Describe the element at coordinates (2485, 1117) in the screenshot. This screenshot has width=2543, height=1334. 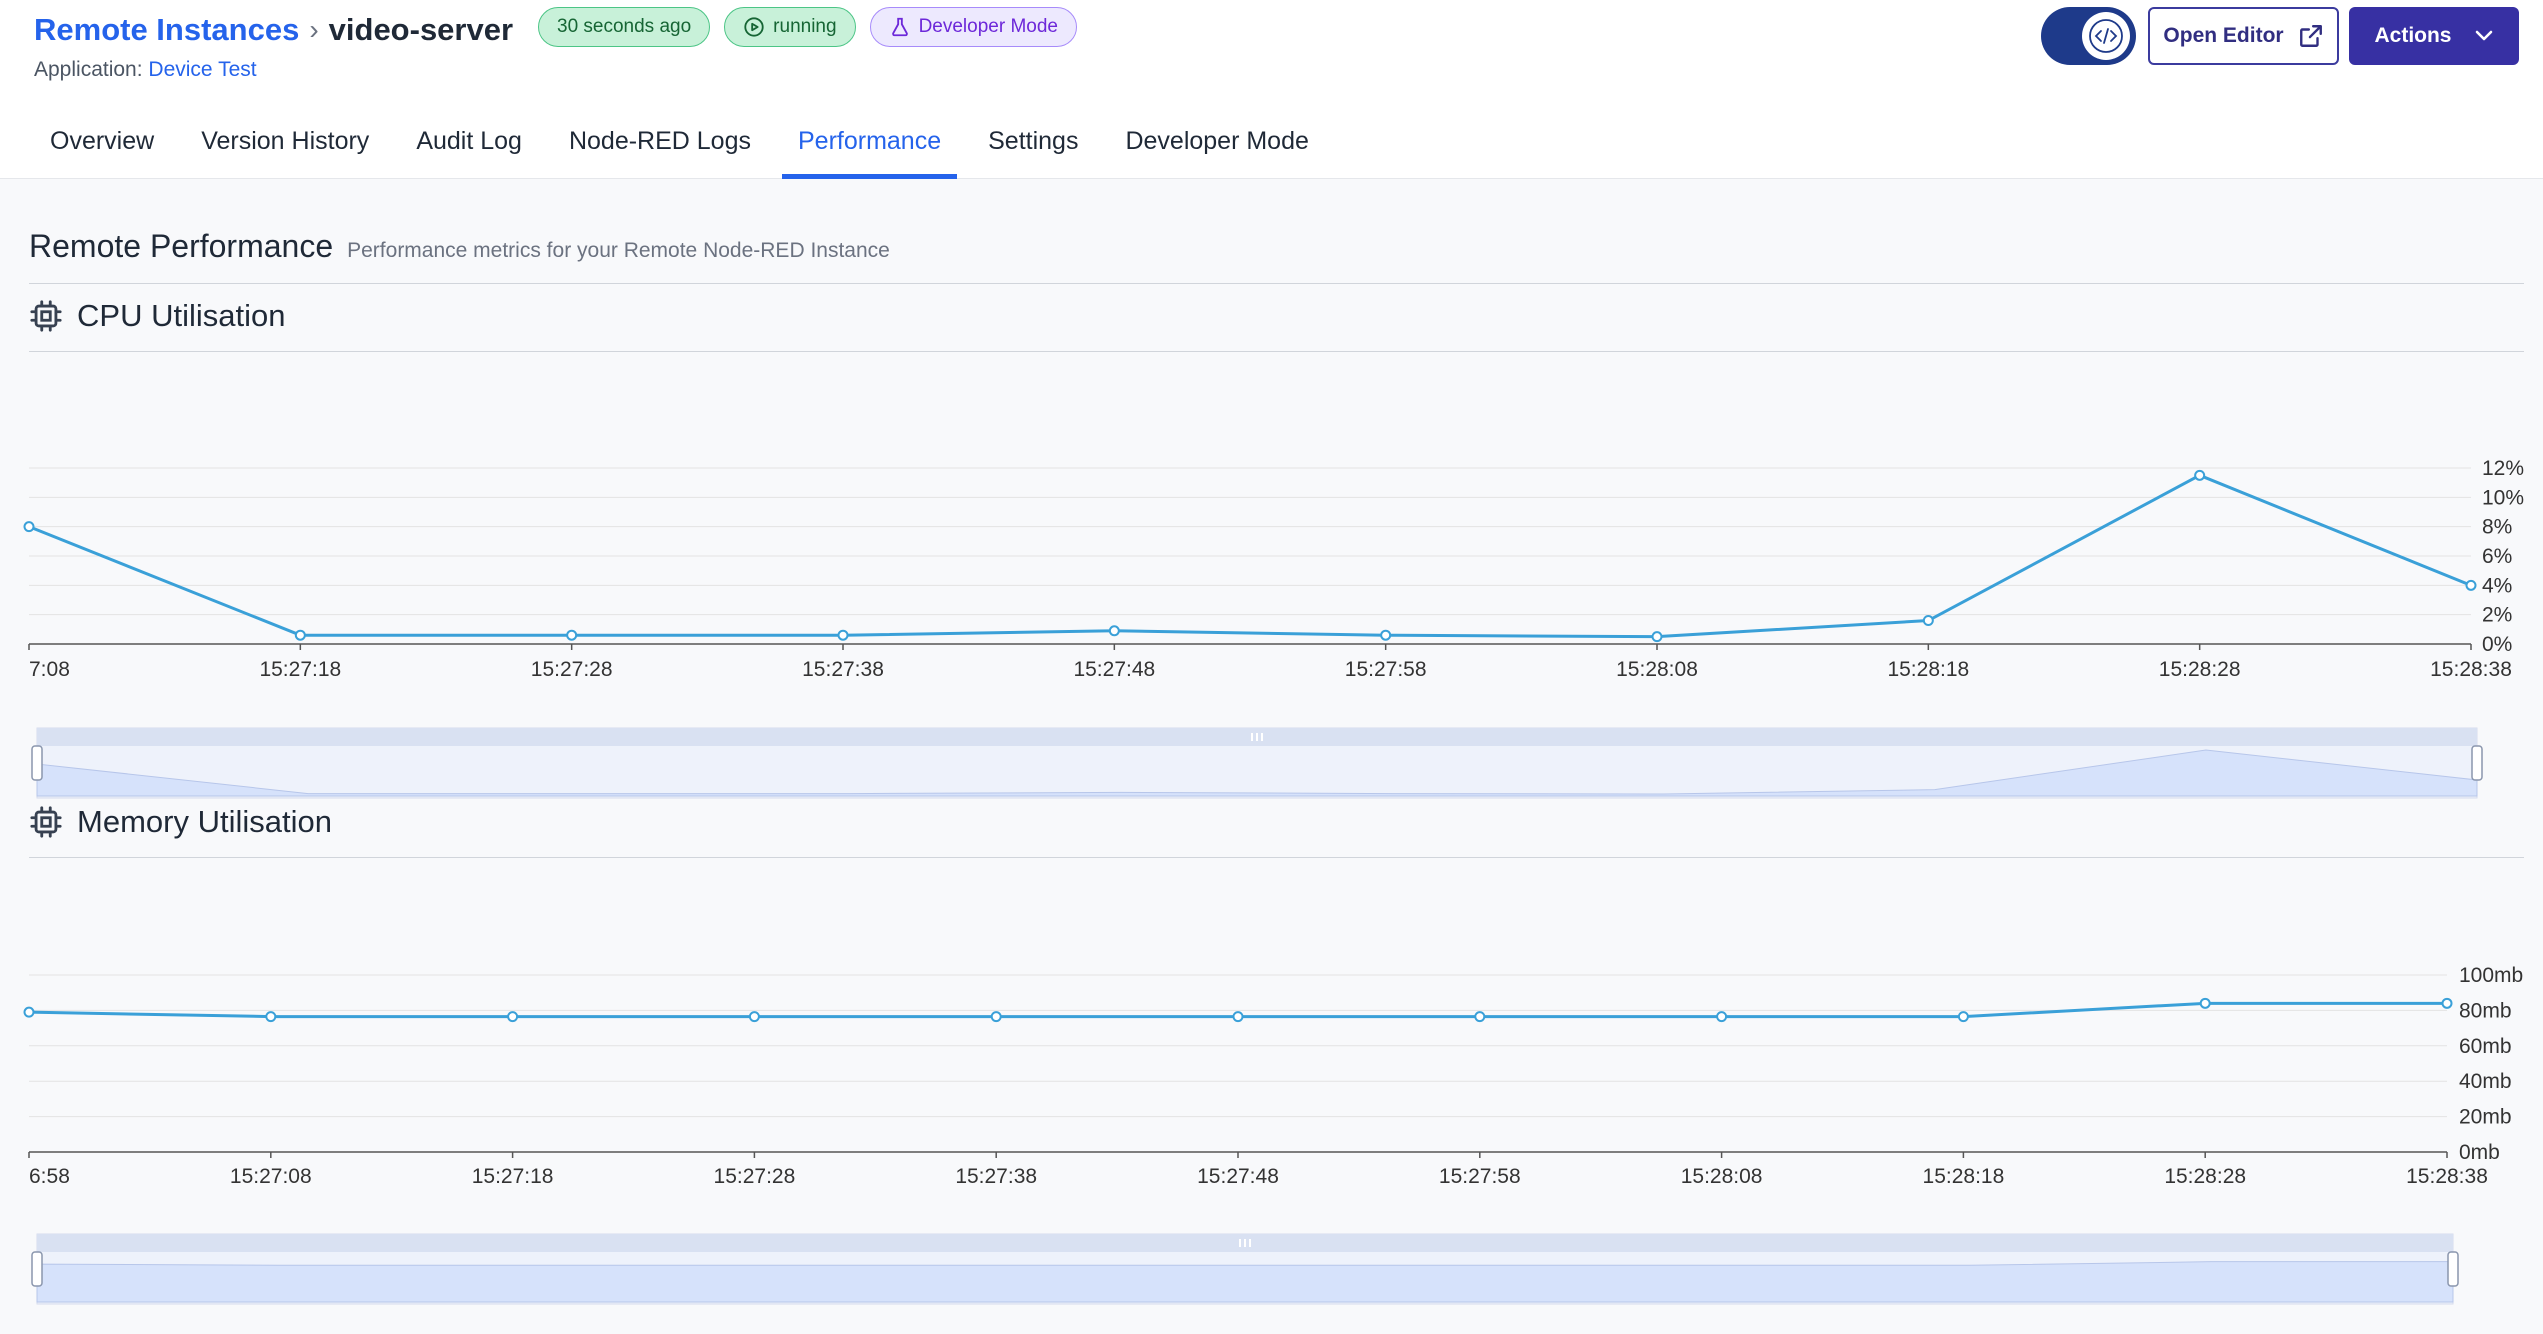
I see `y-tick-label: 20mb` at that location.